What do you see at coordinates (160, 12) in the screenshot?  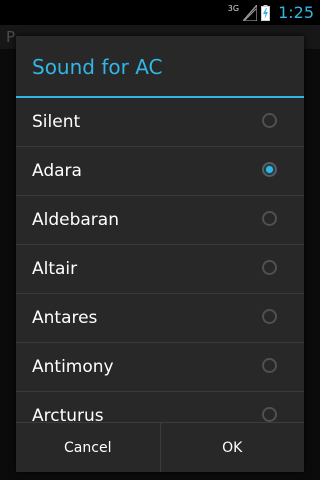 I see `status-bar: 3G 1:25` at bounding box center [160, 12].